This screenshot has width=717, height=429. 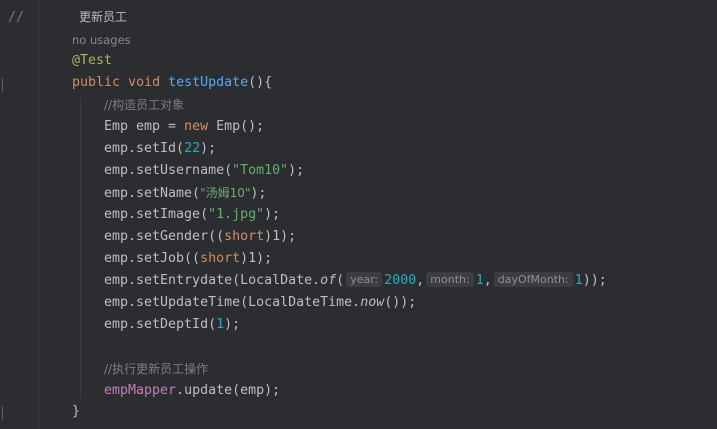 I want to click on setimage-pre: emp.setImage(, so click(x=156, y=214).